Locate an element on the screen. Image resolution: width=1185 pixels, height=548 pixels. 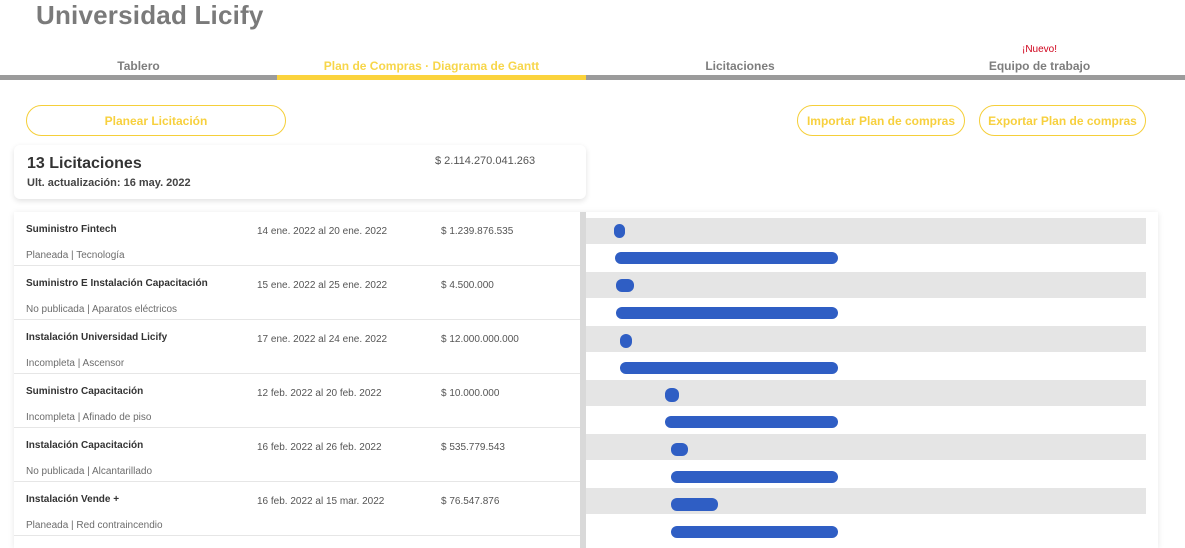
licitacion-dates: 16 feb. 2022 al 26 feb. 2022 is located at coordinates (319, 447).